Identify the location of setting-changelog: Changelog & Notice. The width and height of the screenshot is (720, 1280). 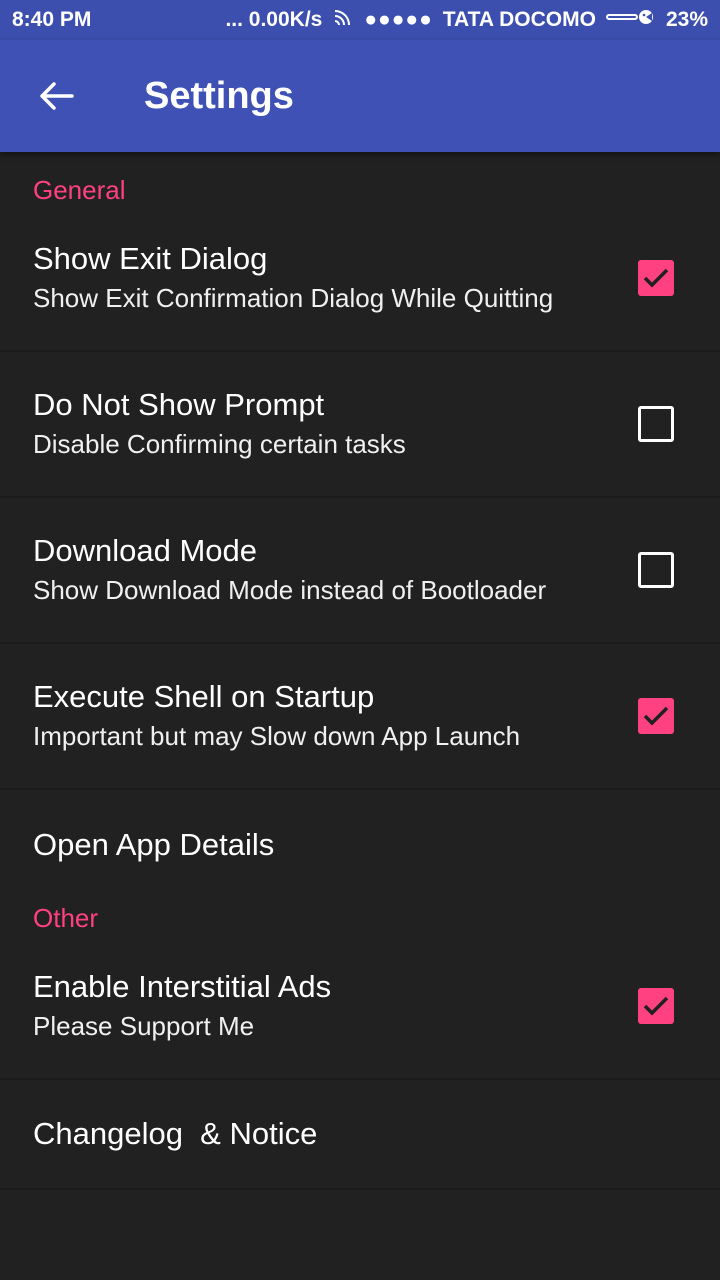
(360, 1135).